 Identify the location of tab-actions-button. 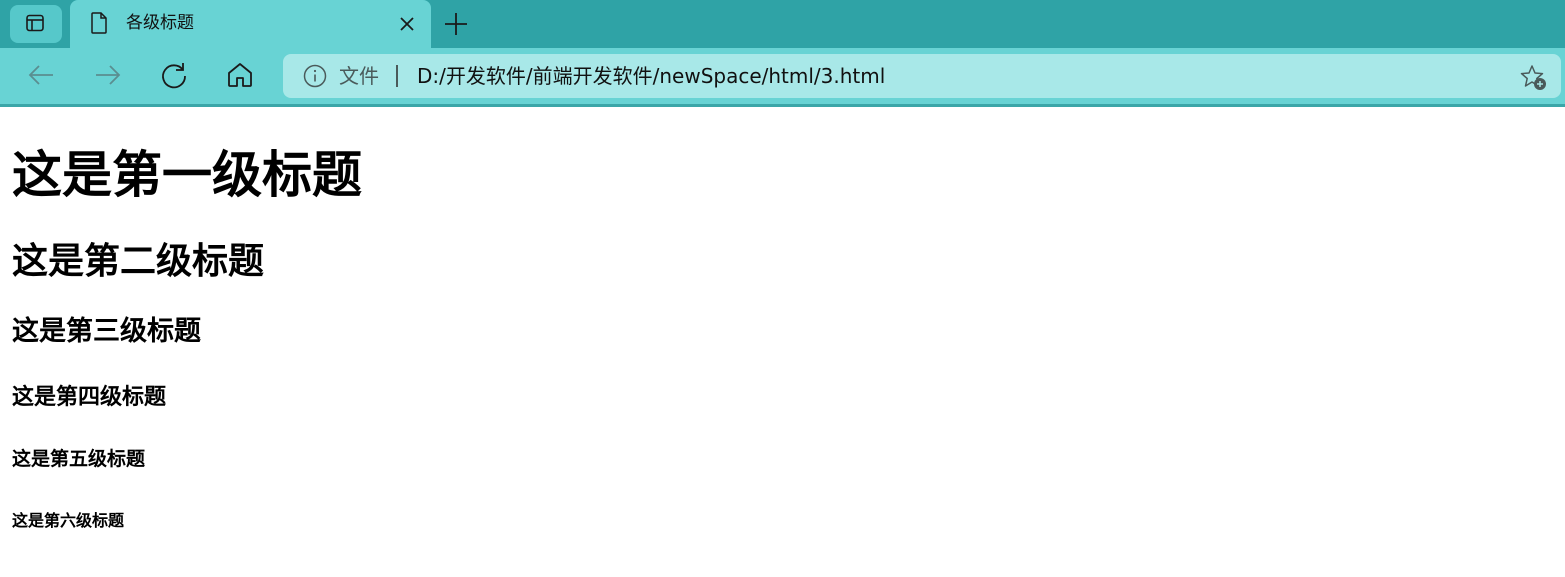
(36, 24).